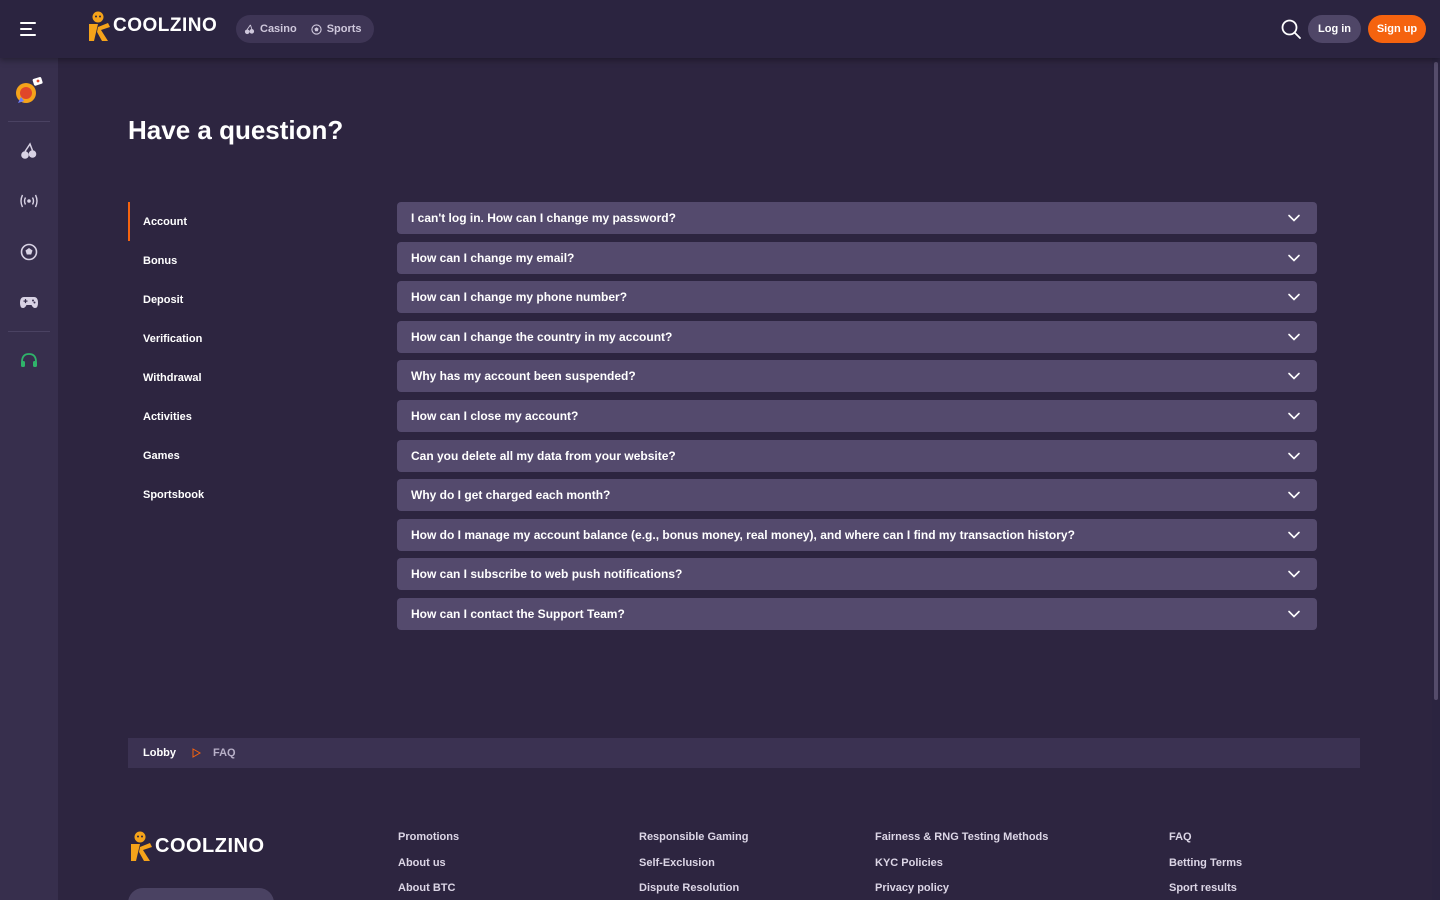  Describe the element at coordinates (1291, 29) in the screenshot. I see `search-icon` at that location.